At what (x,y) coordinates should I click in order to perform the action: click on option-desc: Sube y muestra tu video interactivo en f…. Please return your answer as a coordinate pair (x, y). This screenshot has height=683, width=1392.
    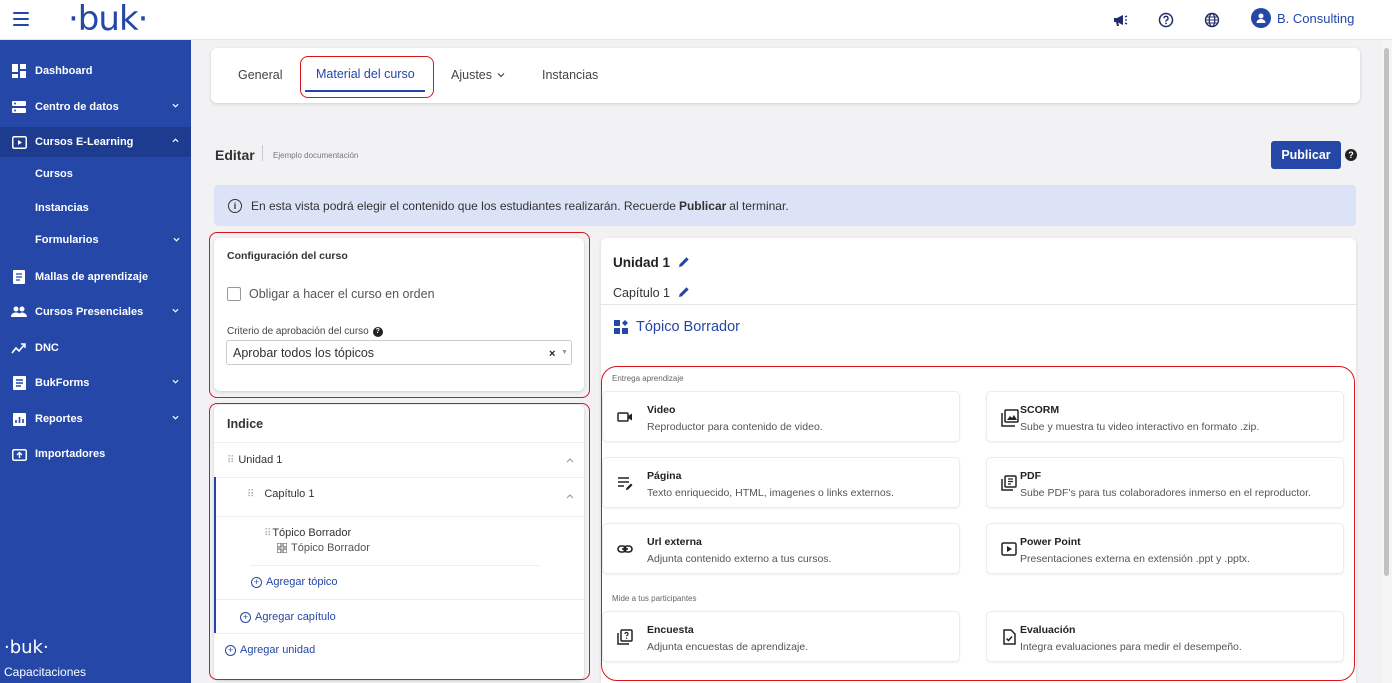
    Looking at the image, I should click on (1140, 427).